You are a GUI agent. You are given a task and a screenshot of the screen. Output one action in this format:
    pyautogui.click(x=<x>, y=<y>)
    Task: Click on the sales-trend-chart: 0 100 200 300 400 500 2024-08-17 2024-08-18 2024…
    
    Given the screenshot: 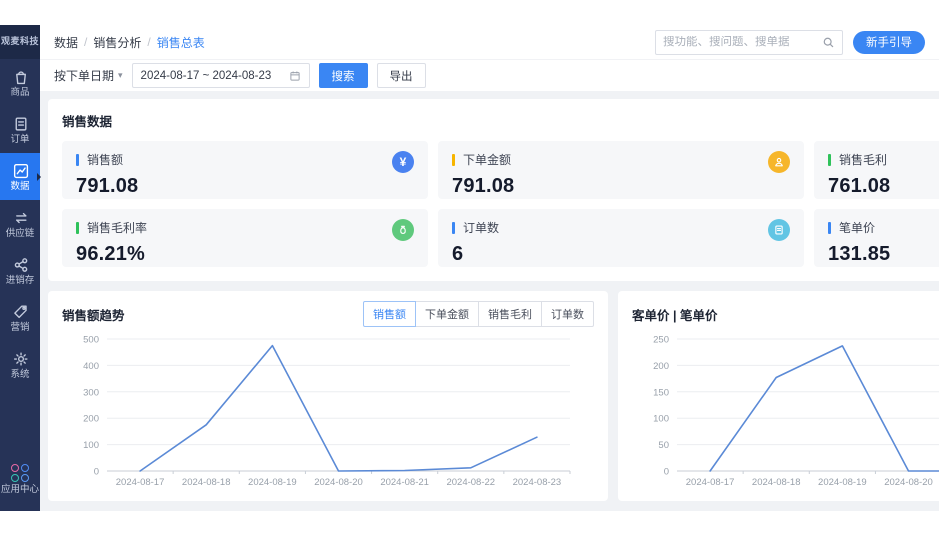 What is the action you would take?
    pyautogui.click(x=327, y=411)
    